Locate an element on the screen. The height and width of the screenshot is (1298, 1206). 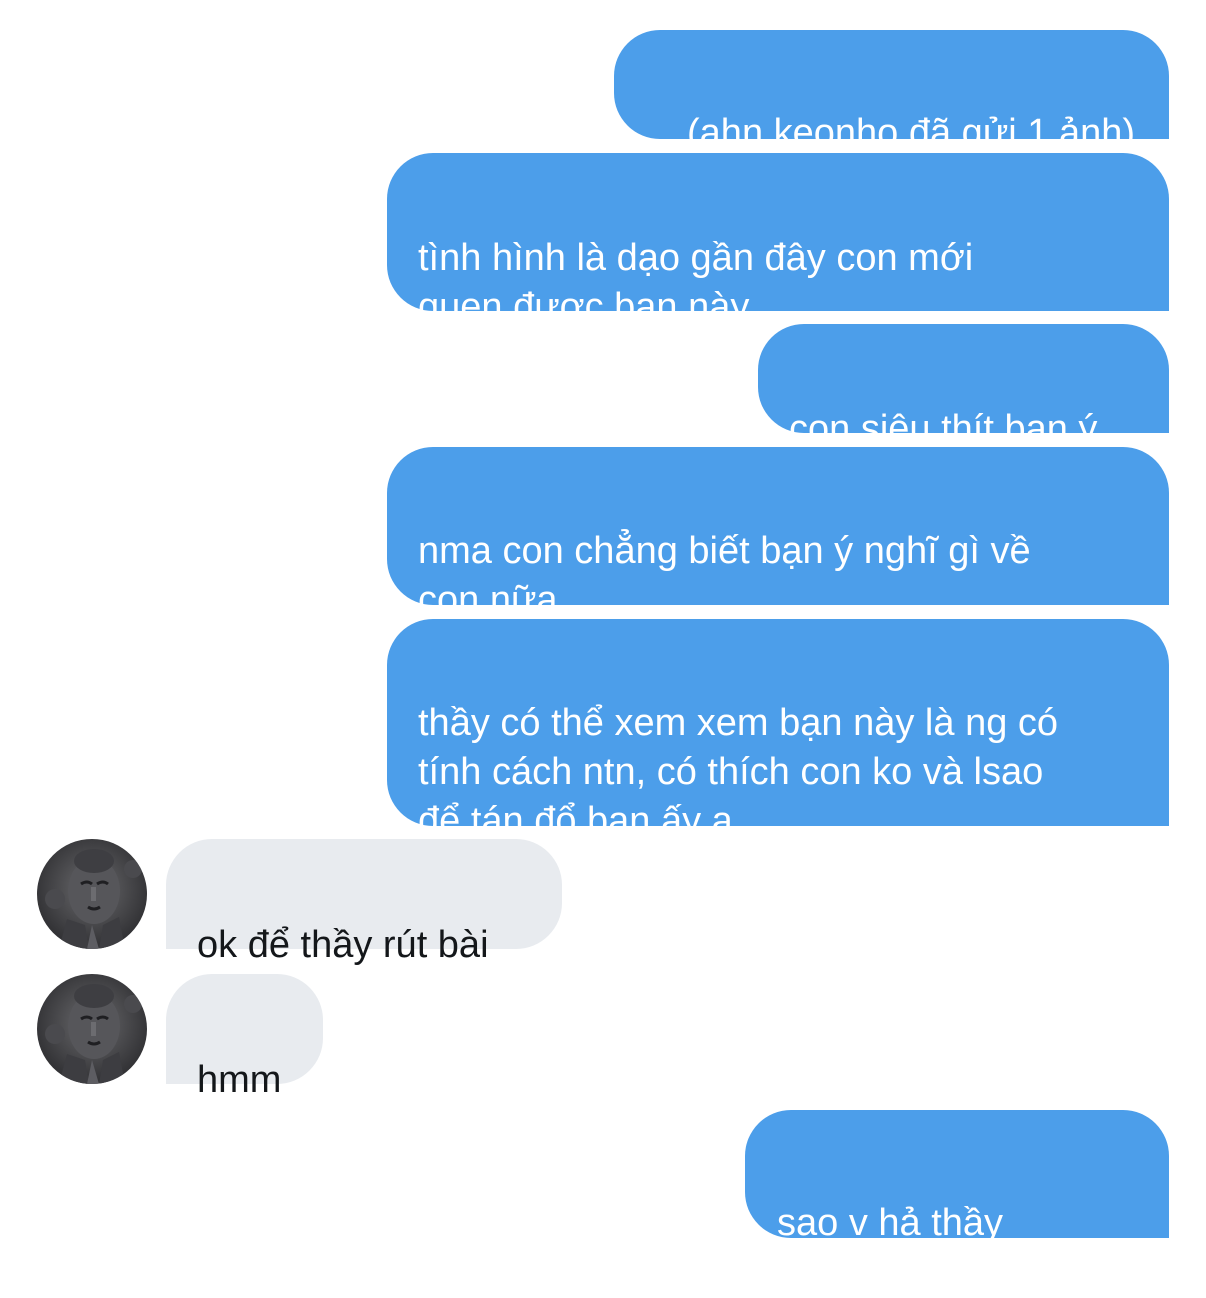
message-bubble-outgoing: (ahn keonho đã gửi 1 ảnh) is located at coordinates (891, 92).